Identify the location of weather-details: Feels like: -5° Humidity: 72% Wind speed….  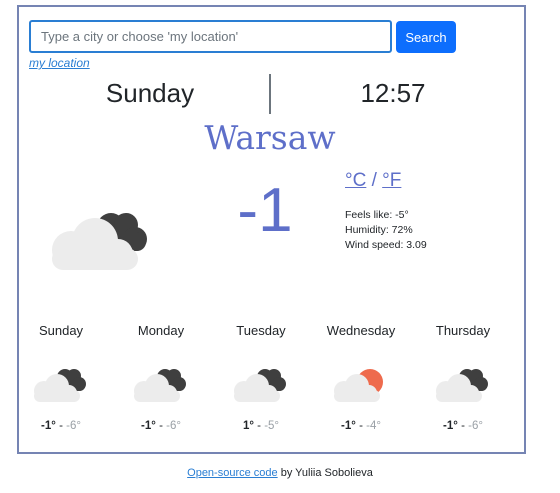
(386, 230).